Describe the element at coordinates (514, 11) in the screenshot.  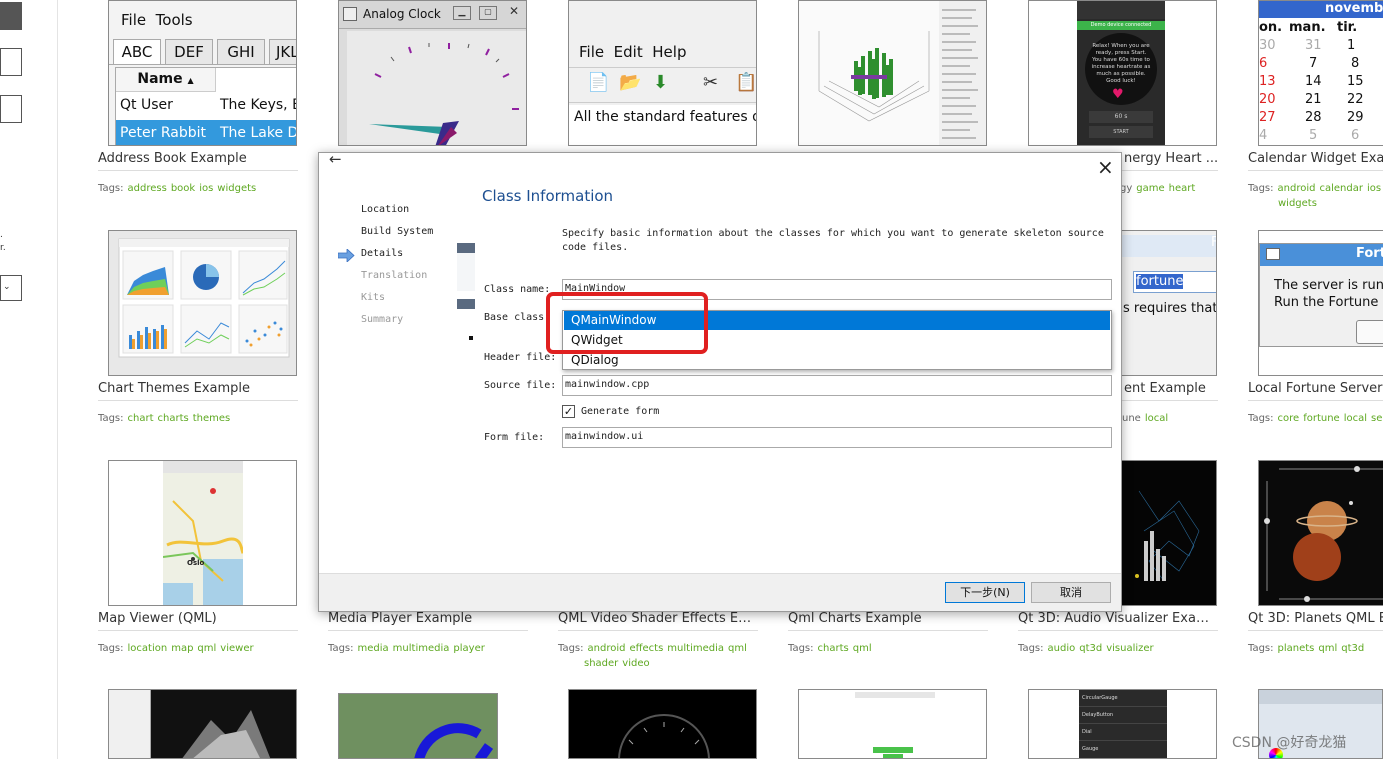
I see `close-icon: ✕` at that location.